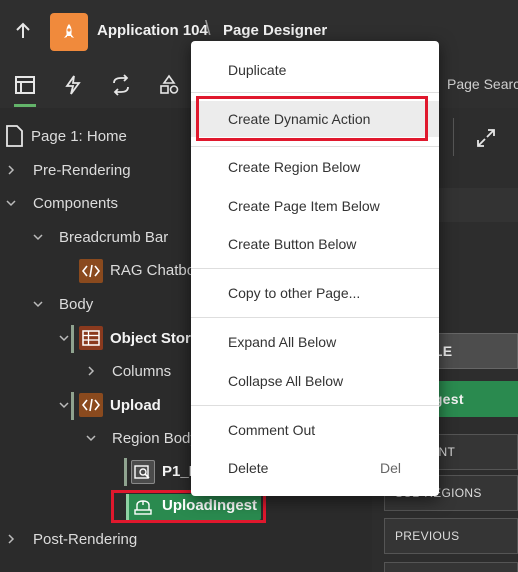  What do you see at coordinates (82, 170) in the screenshot?
I see `pre-rendering-label: Pre-Rendering` at bounding box center [82, 170].